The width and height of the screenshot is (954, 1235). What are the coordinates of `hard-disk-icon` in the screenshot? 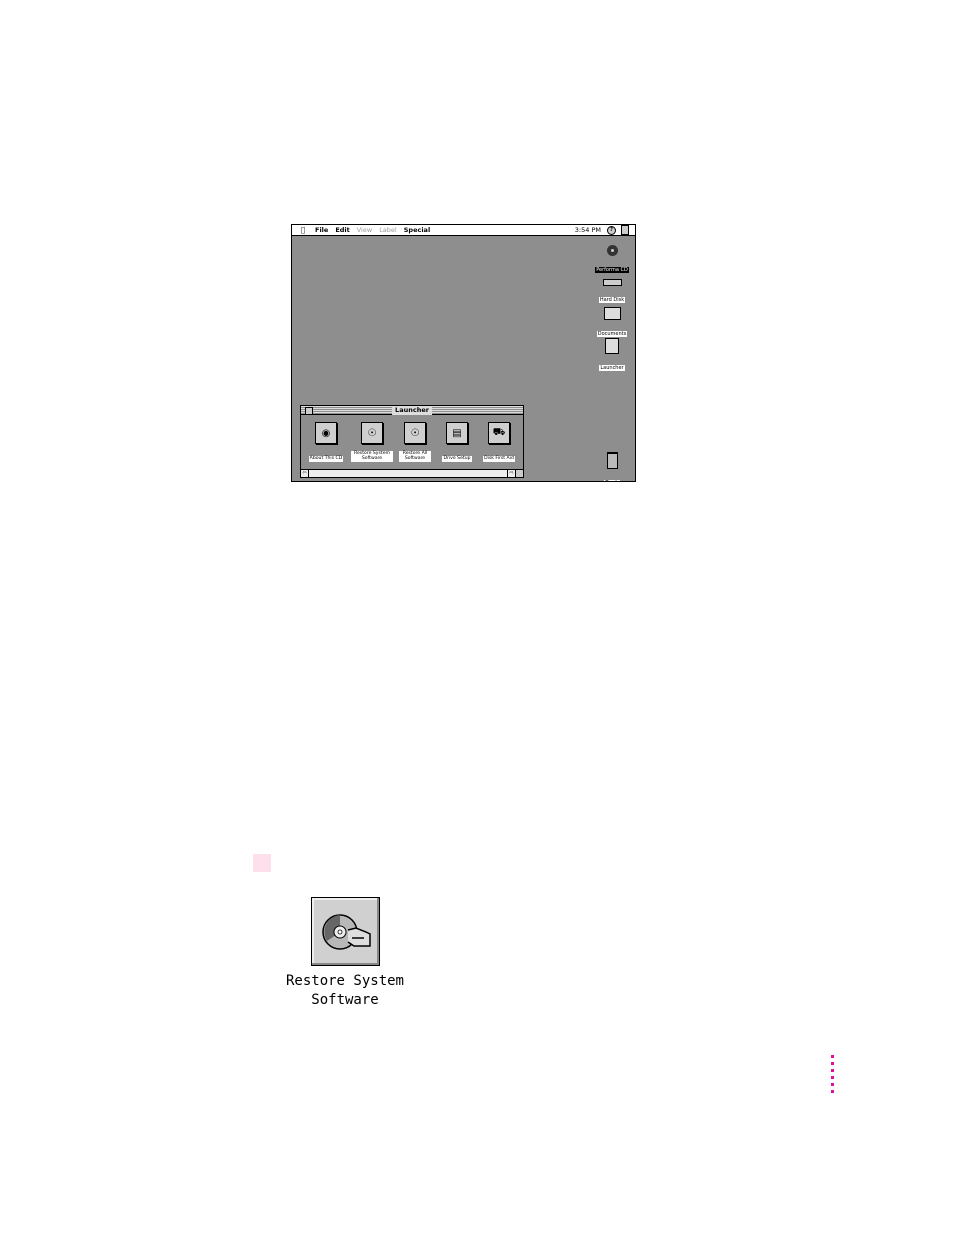 It's located at (612, 282).